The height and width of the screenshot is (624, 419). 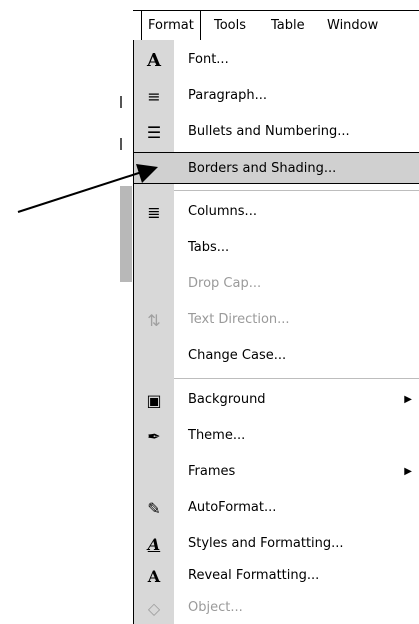 What do you see at coordinates (154, 436) in the screenshot?
I see `theme-icon: ✒` at bounding box center [154, 436].